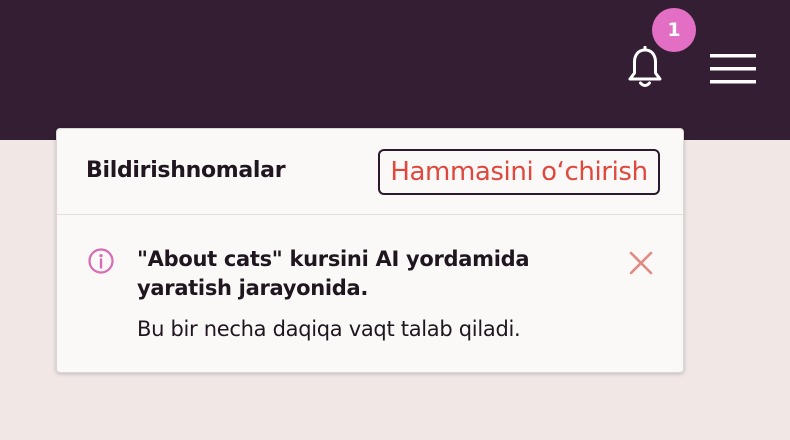  I want to click on notification-message: Bu bir necha daqiqa vaqt talab qiladi., so click(329, 329).